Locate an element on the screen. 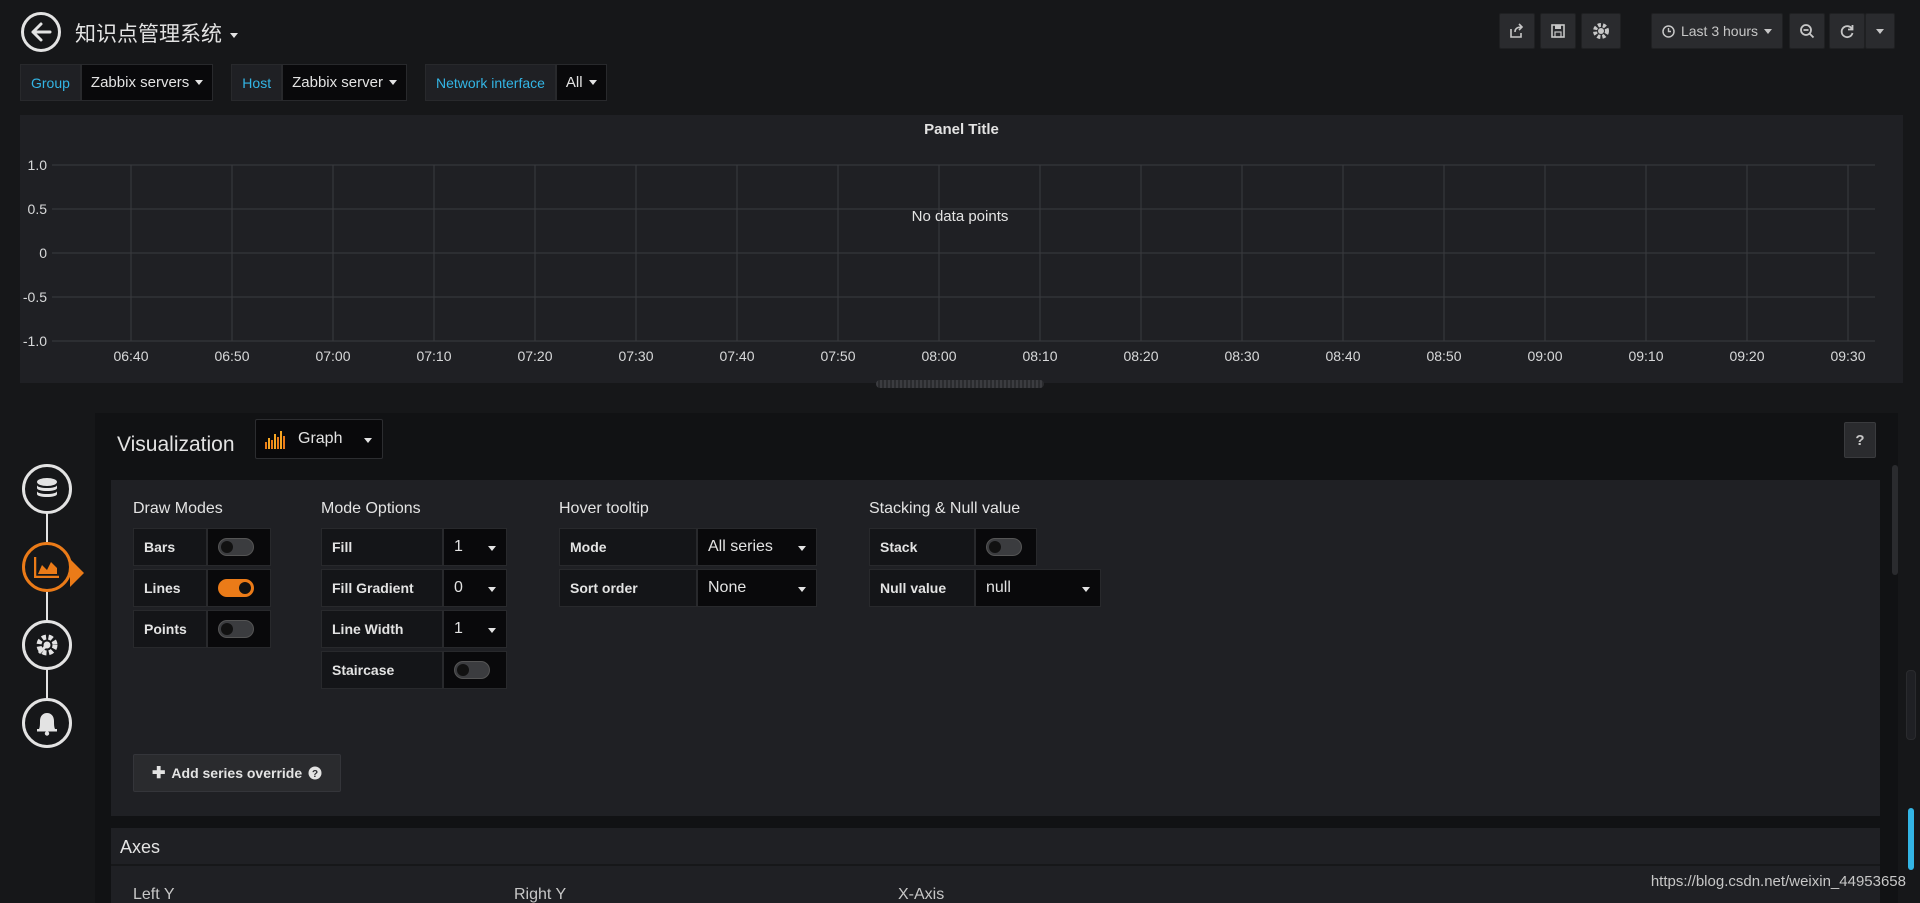 The width and height of the screenshot is (1920, 903). visualization-heading: Visualization is located at coordinates (176, 444).